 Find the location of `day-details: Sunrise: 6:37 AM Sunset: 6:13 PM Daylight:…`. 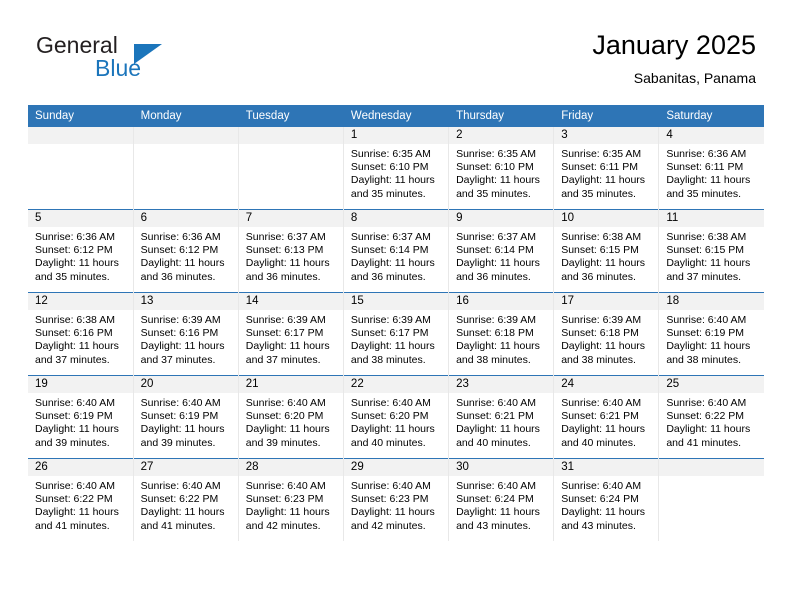

day-details: Sunrise: 6:37 AM Sunset: 6:13 PM Daylight:… is located at coordinates (291, 255).